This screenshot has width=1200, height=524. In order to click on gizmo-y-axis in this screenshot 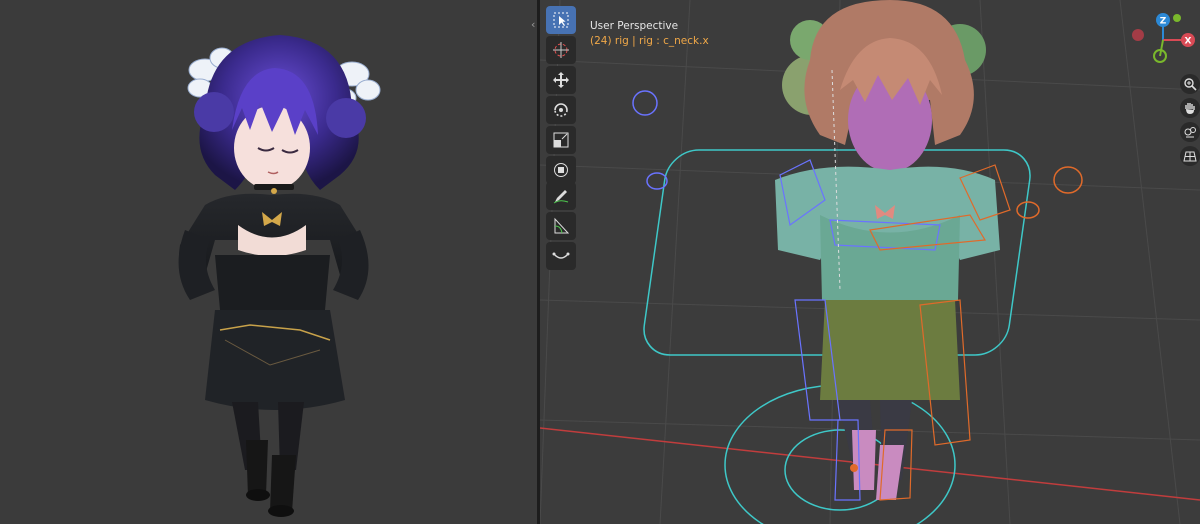, I will do `click(1177, 18)`.